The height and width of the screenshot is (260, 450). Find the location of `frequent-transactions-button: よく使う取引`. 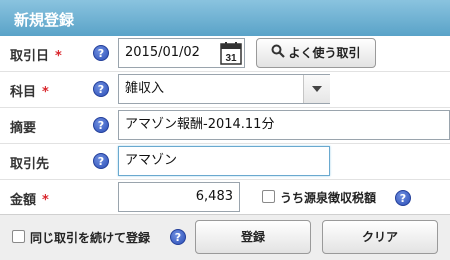

frequent-transactions-button: よく使う取引 is located at coordinates (316, 53).